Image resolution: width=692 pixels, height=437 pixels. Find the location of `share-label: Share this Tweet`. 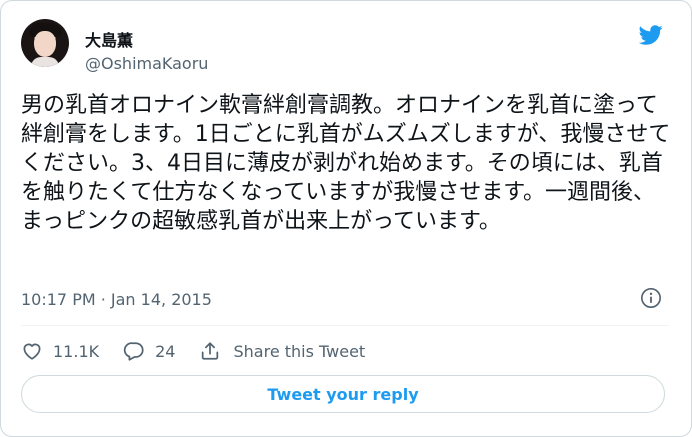

share-label: Share this Tweet is located at coordinates (299, 351).